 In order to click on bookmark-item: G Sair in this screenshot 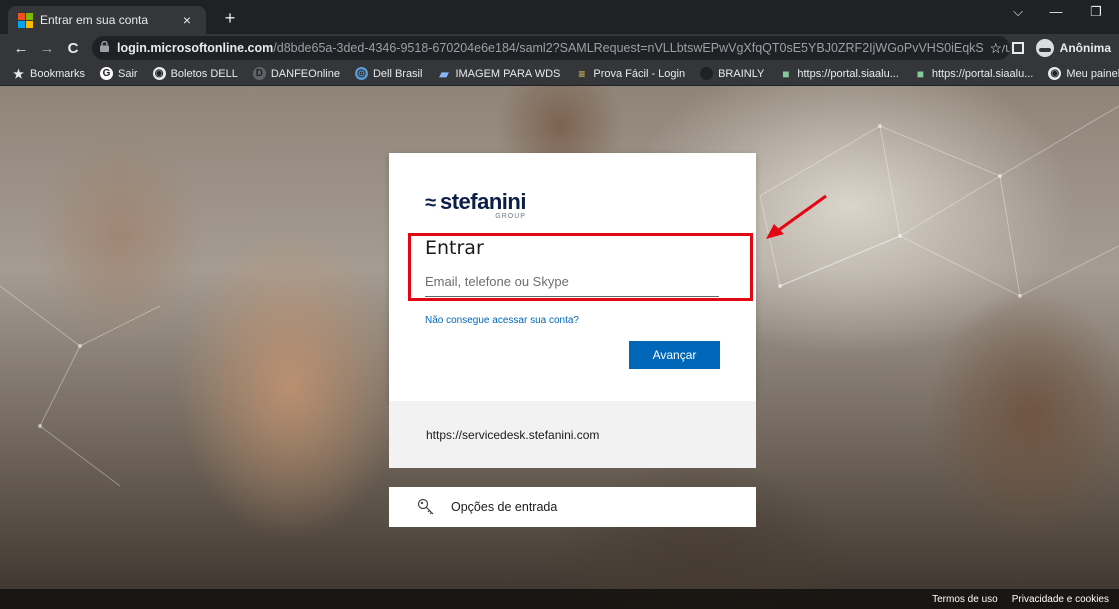, I will do `click(119, 73)`.